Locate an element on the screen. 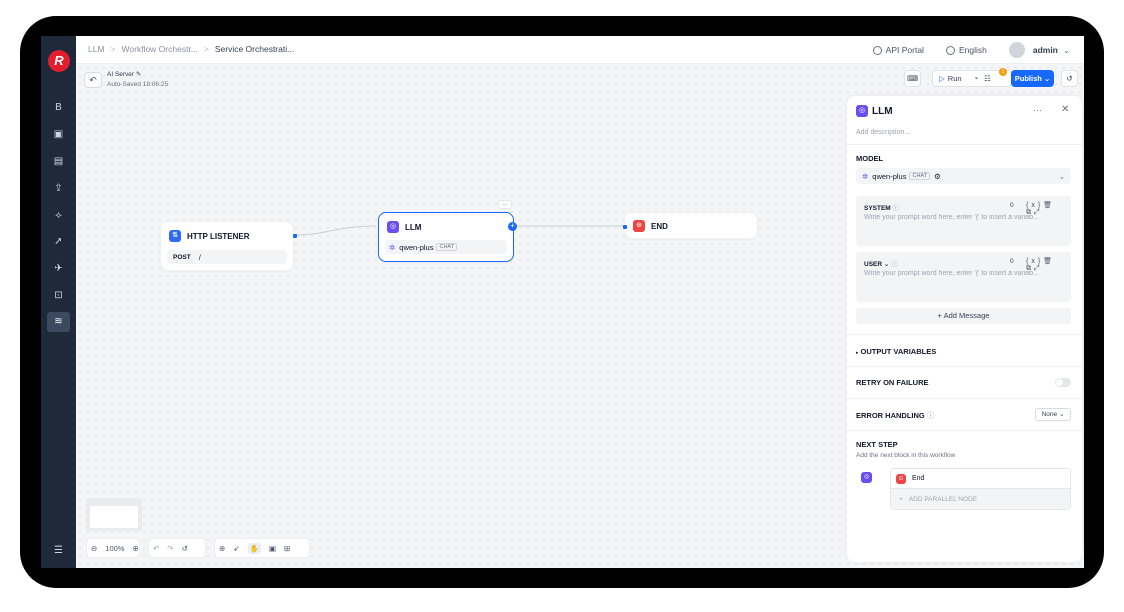 Image resolution: width=1124 pixels, height=612 pixels. sidebar-item-bookmark-icon: ⊡ is located at coordinates (58, 296).